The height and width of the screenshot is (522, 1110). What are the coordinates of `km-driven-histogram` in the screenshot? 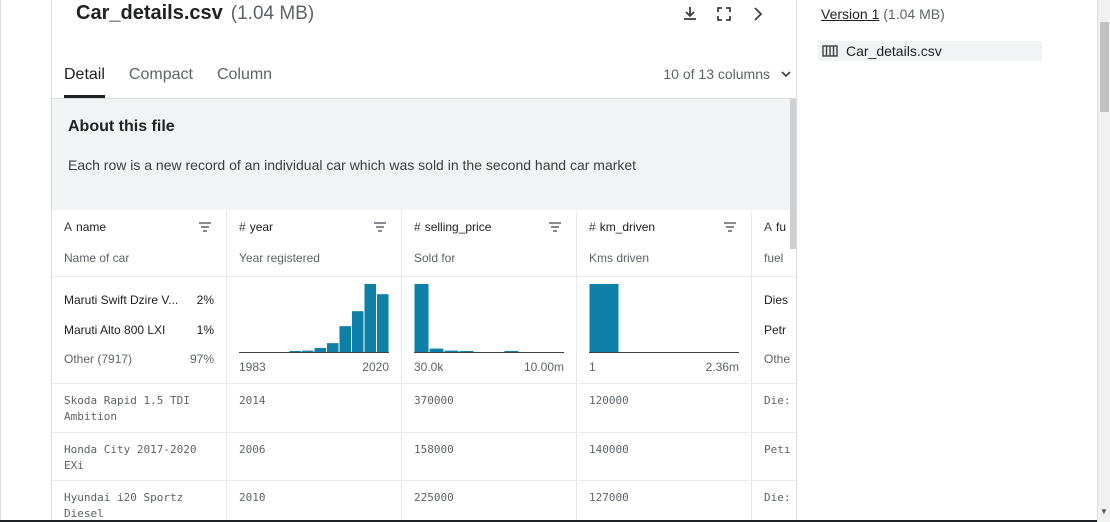 It's located at (664, 318).